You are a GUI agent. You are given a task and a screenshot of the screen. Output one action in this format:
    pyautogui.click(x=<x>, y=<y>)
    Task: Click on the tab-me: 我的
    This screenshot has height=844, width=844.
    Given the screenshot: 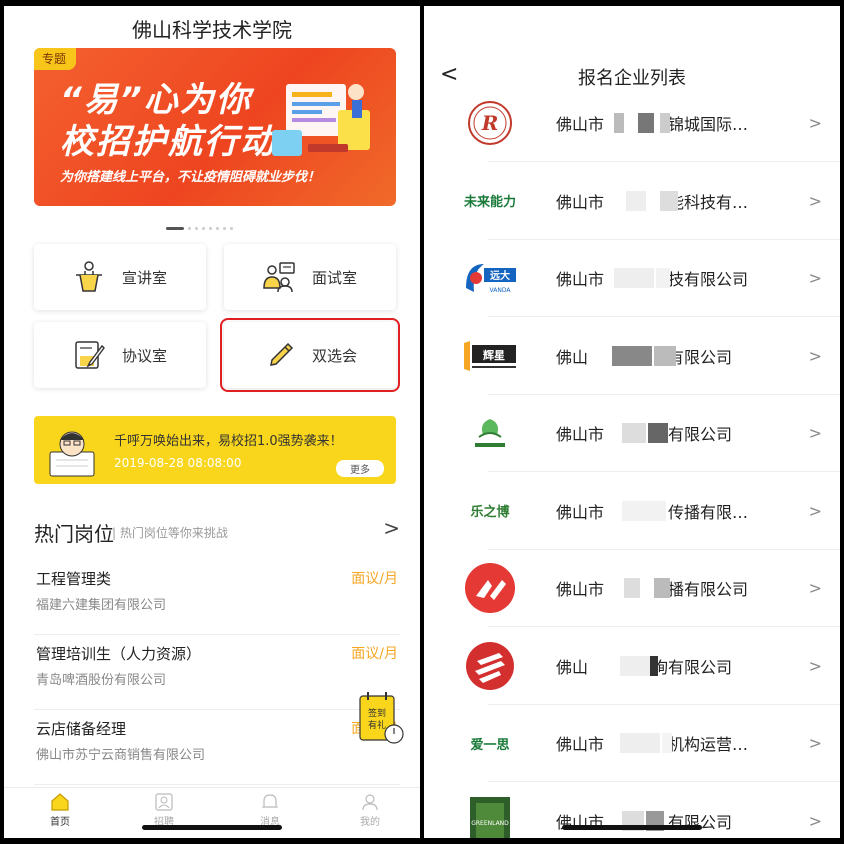 What is the action you would take?
    pyautogui.click(x=370, y=810)
    